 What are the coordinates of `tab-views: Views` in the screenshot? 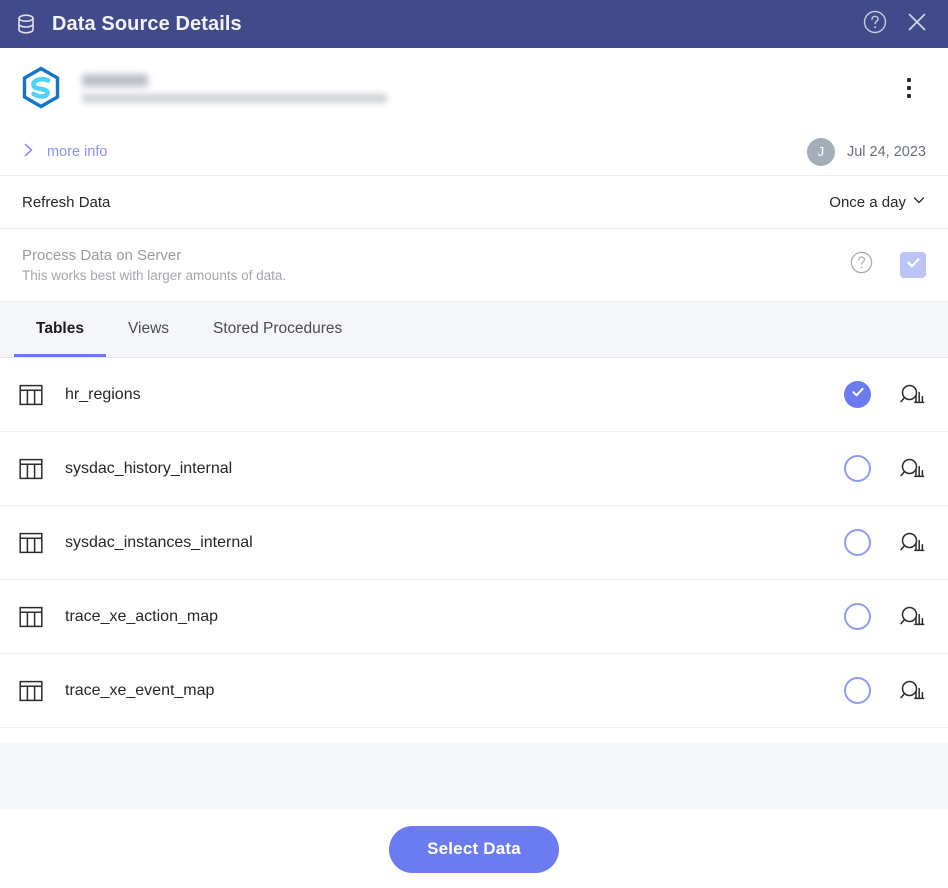 It's located at (148, 329).